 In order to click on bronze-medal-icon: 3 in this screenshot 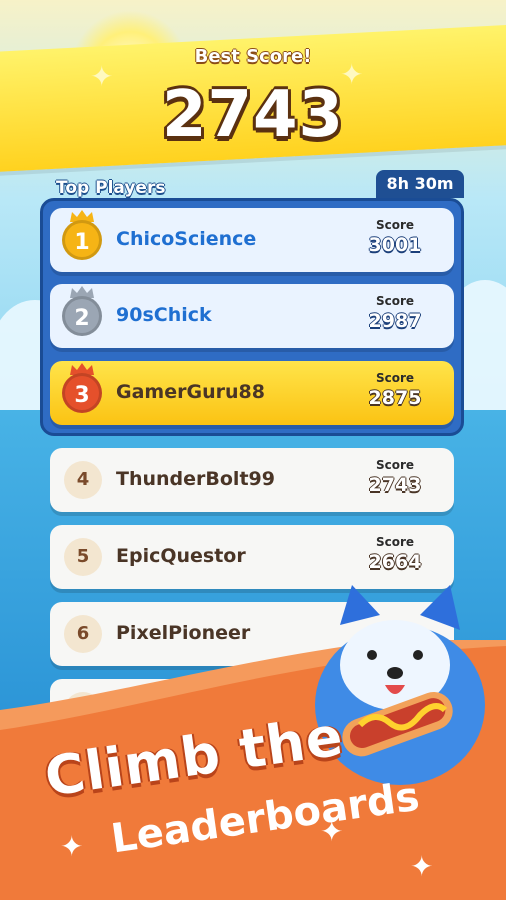, I will do `click(82, 393)`.